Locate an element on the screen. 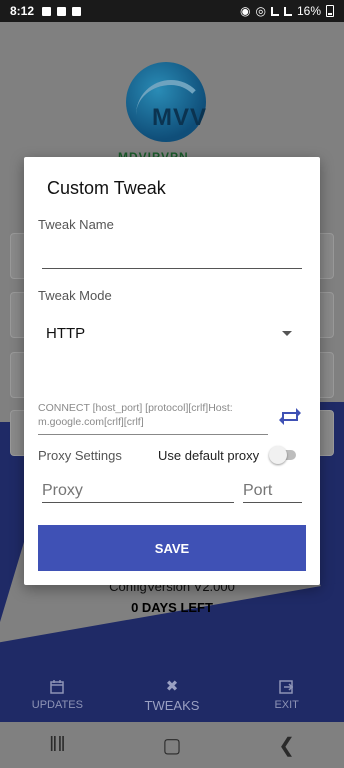 This screenshot has height=768, width=344. recents-icon: ‖‖ is located at coordinates (57, 745).